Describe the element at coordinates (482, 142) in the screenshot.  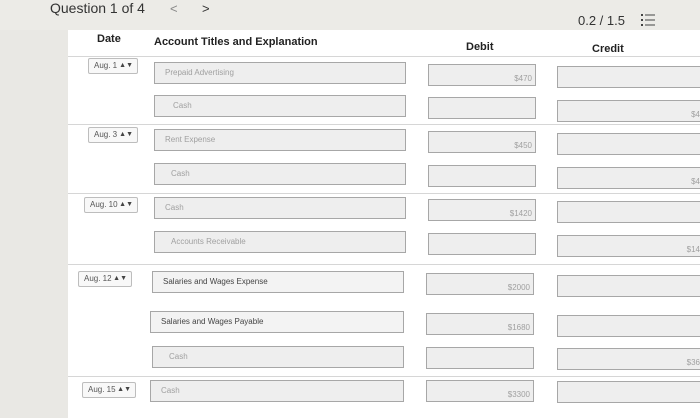
I see `debit-field: $450` at that location.